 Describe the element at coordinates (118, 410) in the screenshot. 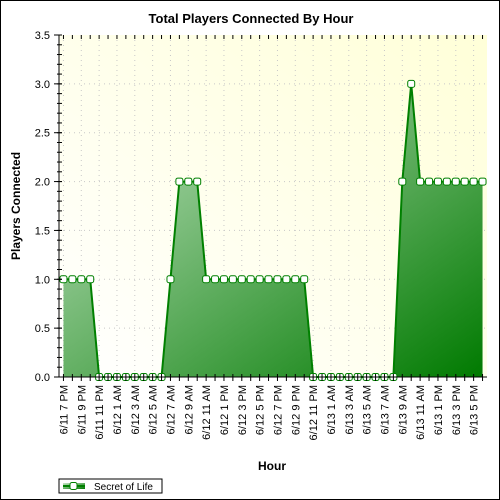

I see `x-tick-label: 6/12 1 AM` at that location.